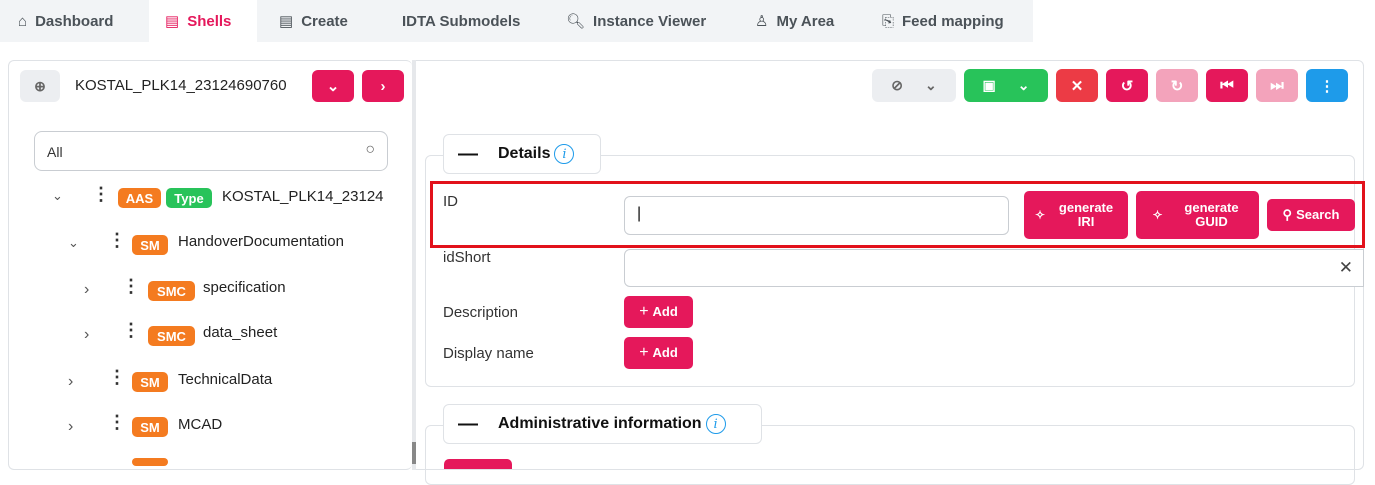 The width and height of the screenshot is (1375, 485). I want to click on home-icon: ⌂, so click(23, 21).